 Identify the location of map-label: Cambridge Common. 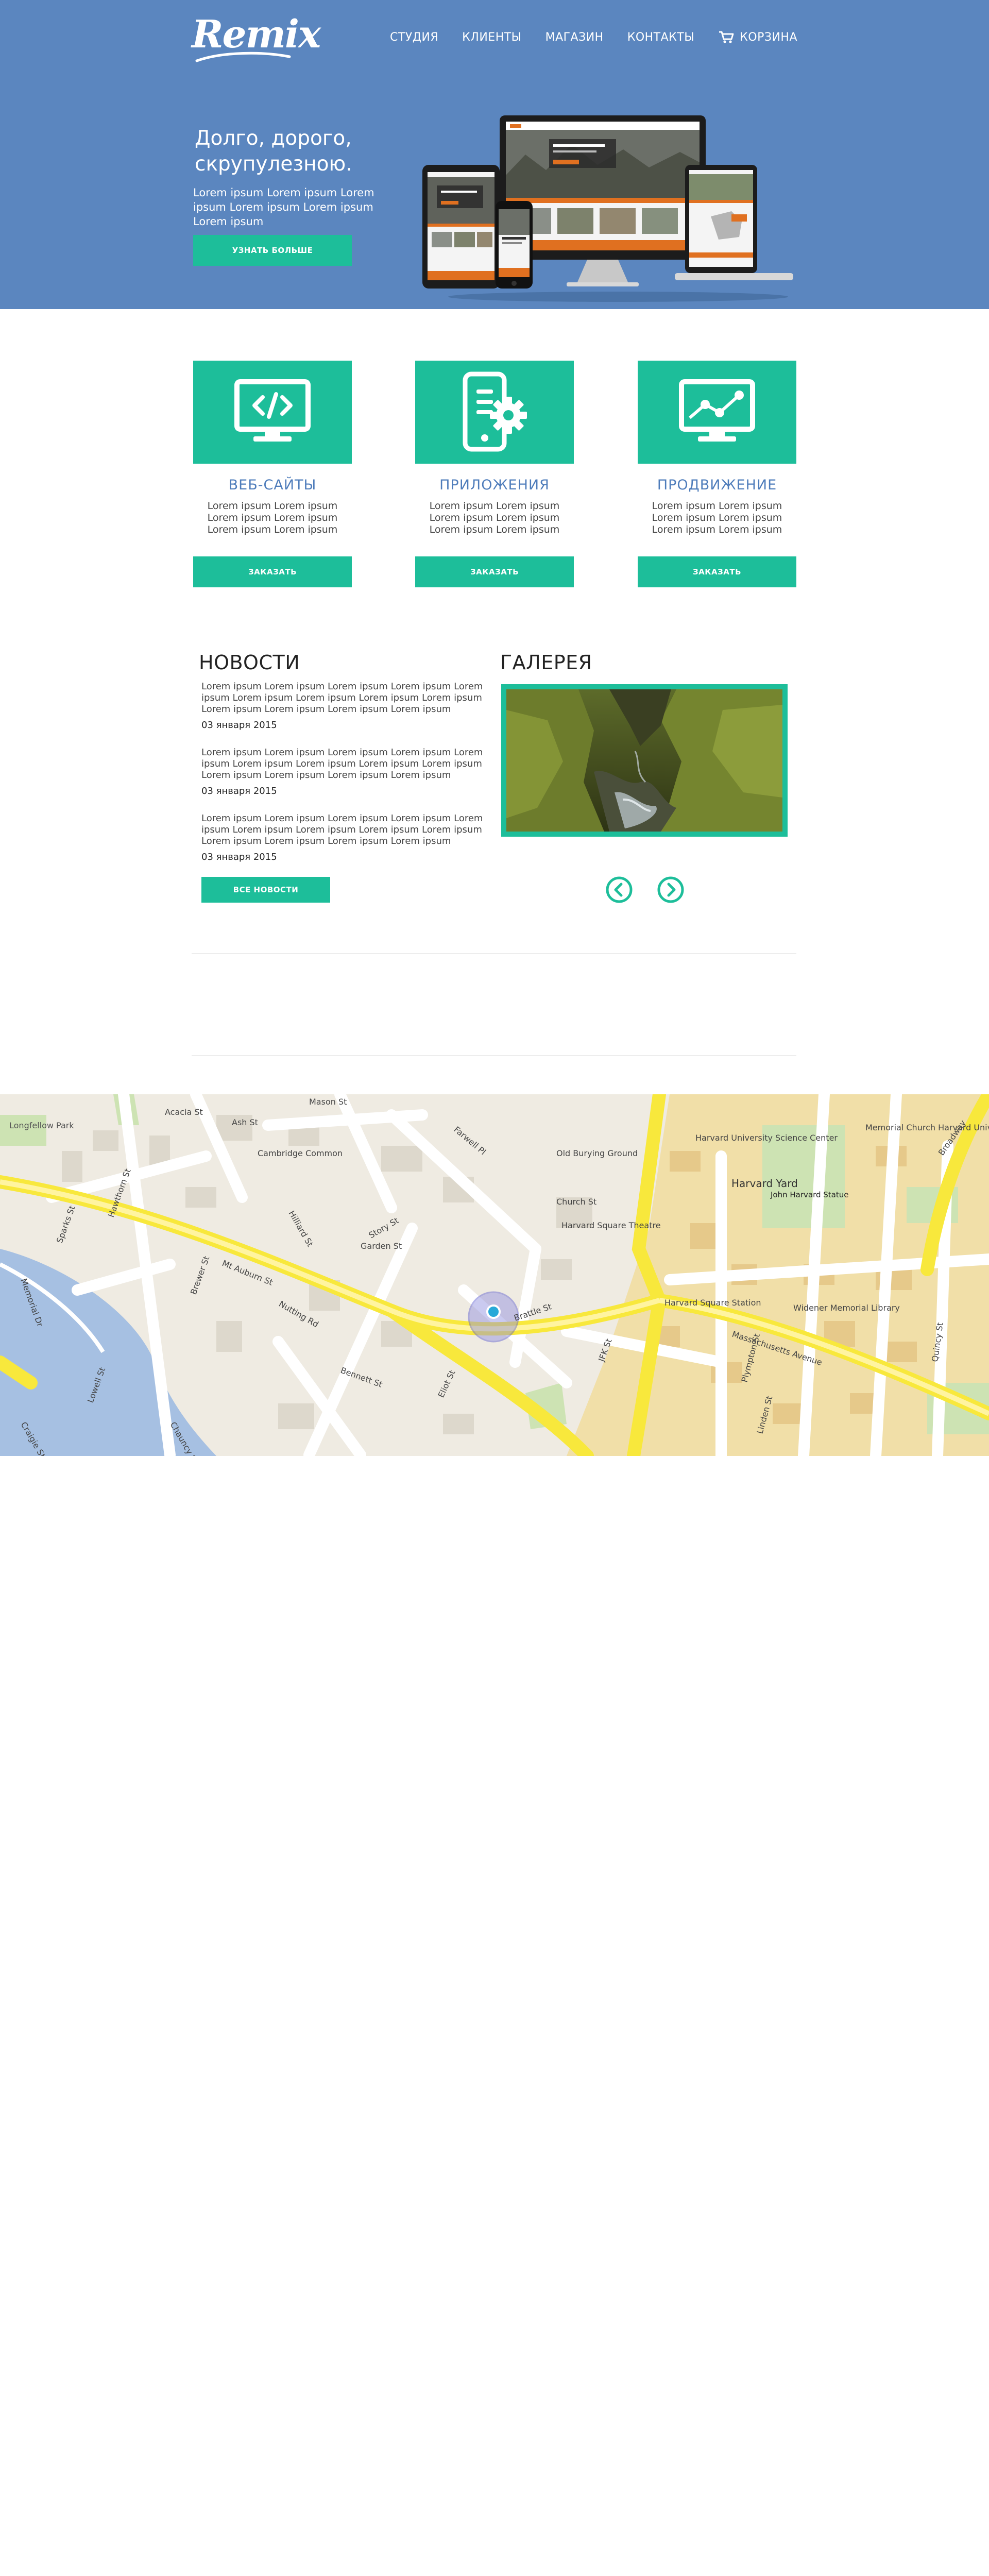
(300, 1153).